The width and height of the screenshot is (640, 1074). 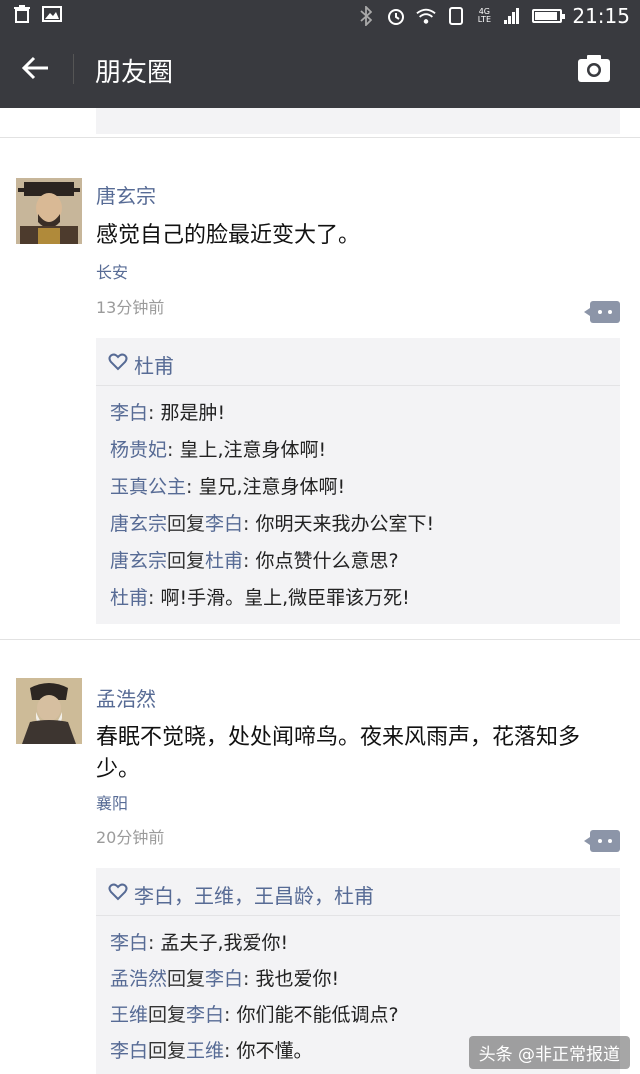 I want to click on comment: 孟浩然回复李白: 我也爱你!, so click(x=224, y=977).